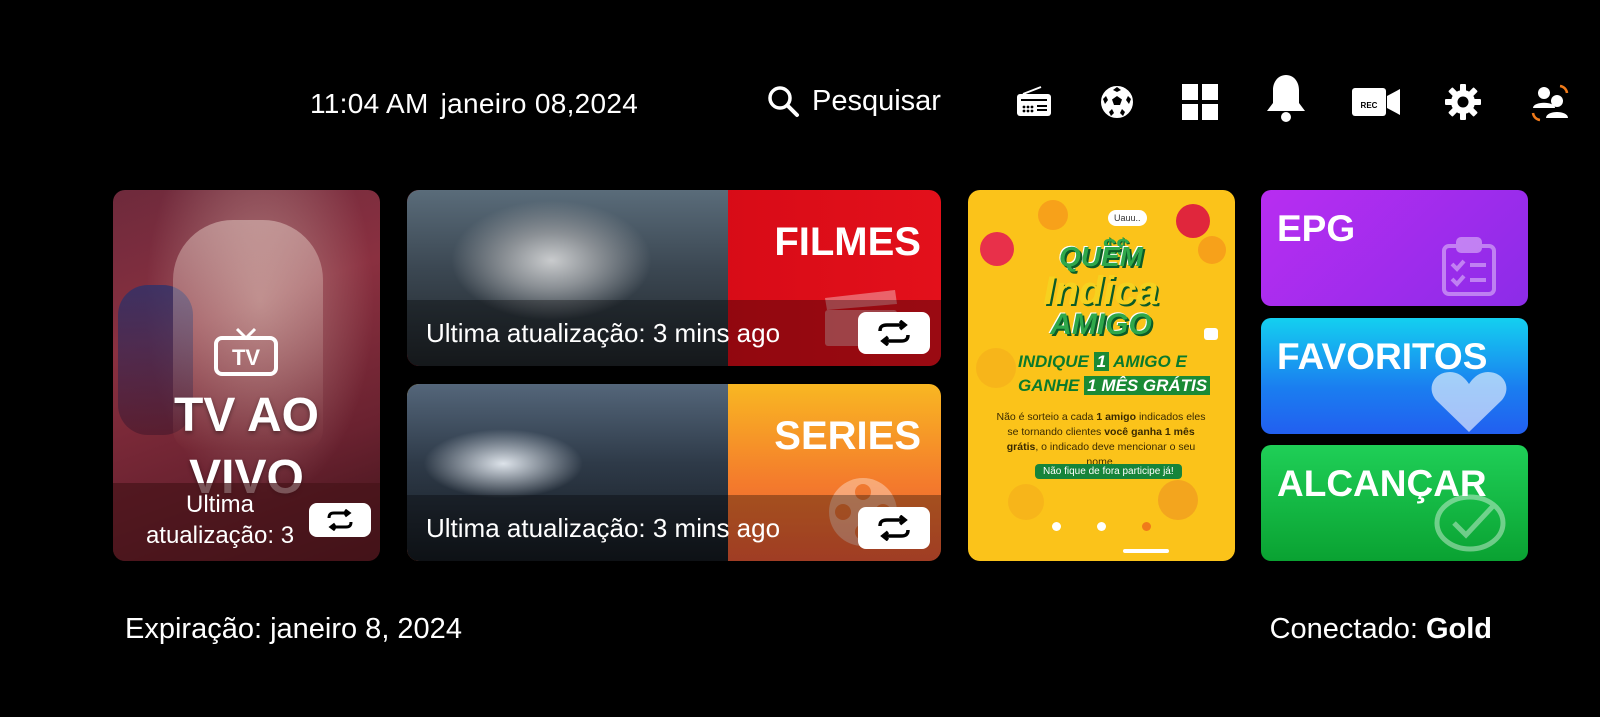 This screenshot has width=1600, height=717. I want to click on live-tv-card: TV TV AO VIVO Ultima atualização: 3, so click(246, 375).